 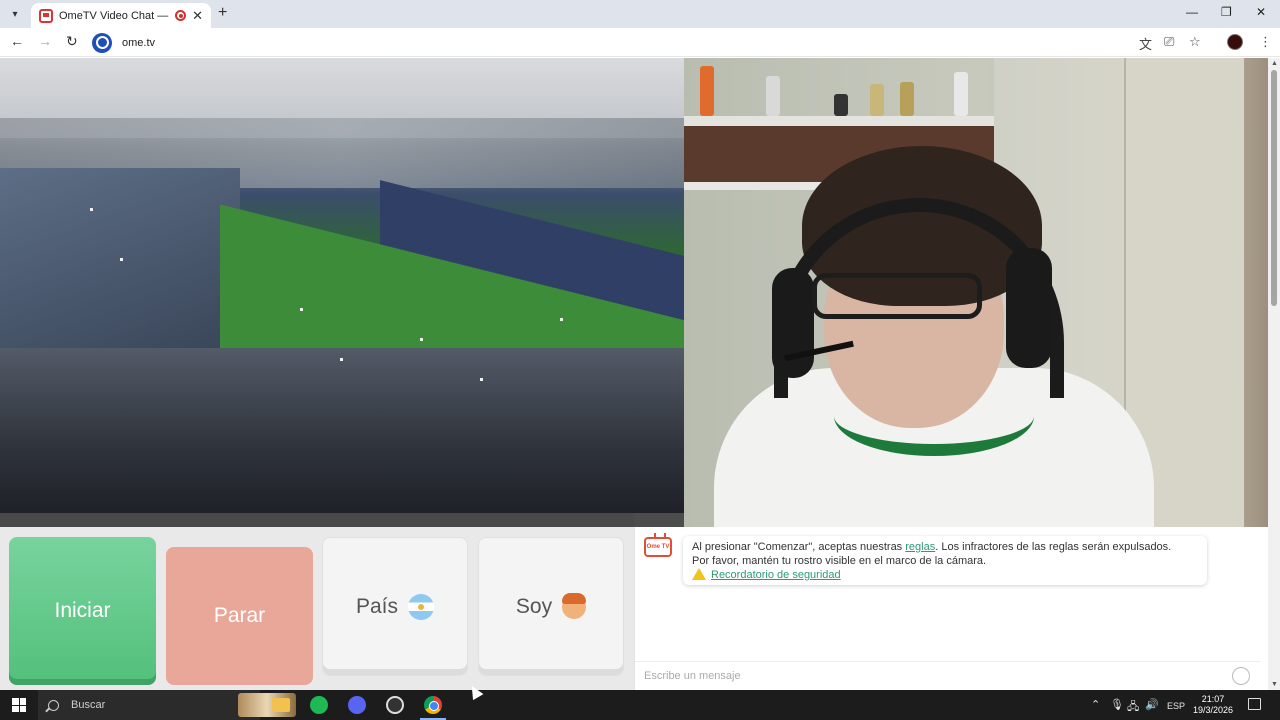 I want to click on browser-toolbar: ← → ↻ ome.tv 文 ⎚ ☆ ⋮, so click(x=640, y=42).